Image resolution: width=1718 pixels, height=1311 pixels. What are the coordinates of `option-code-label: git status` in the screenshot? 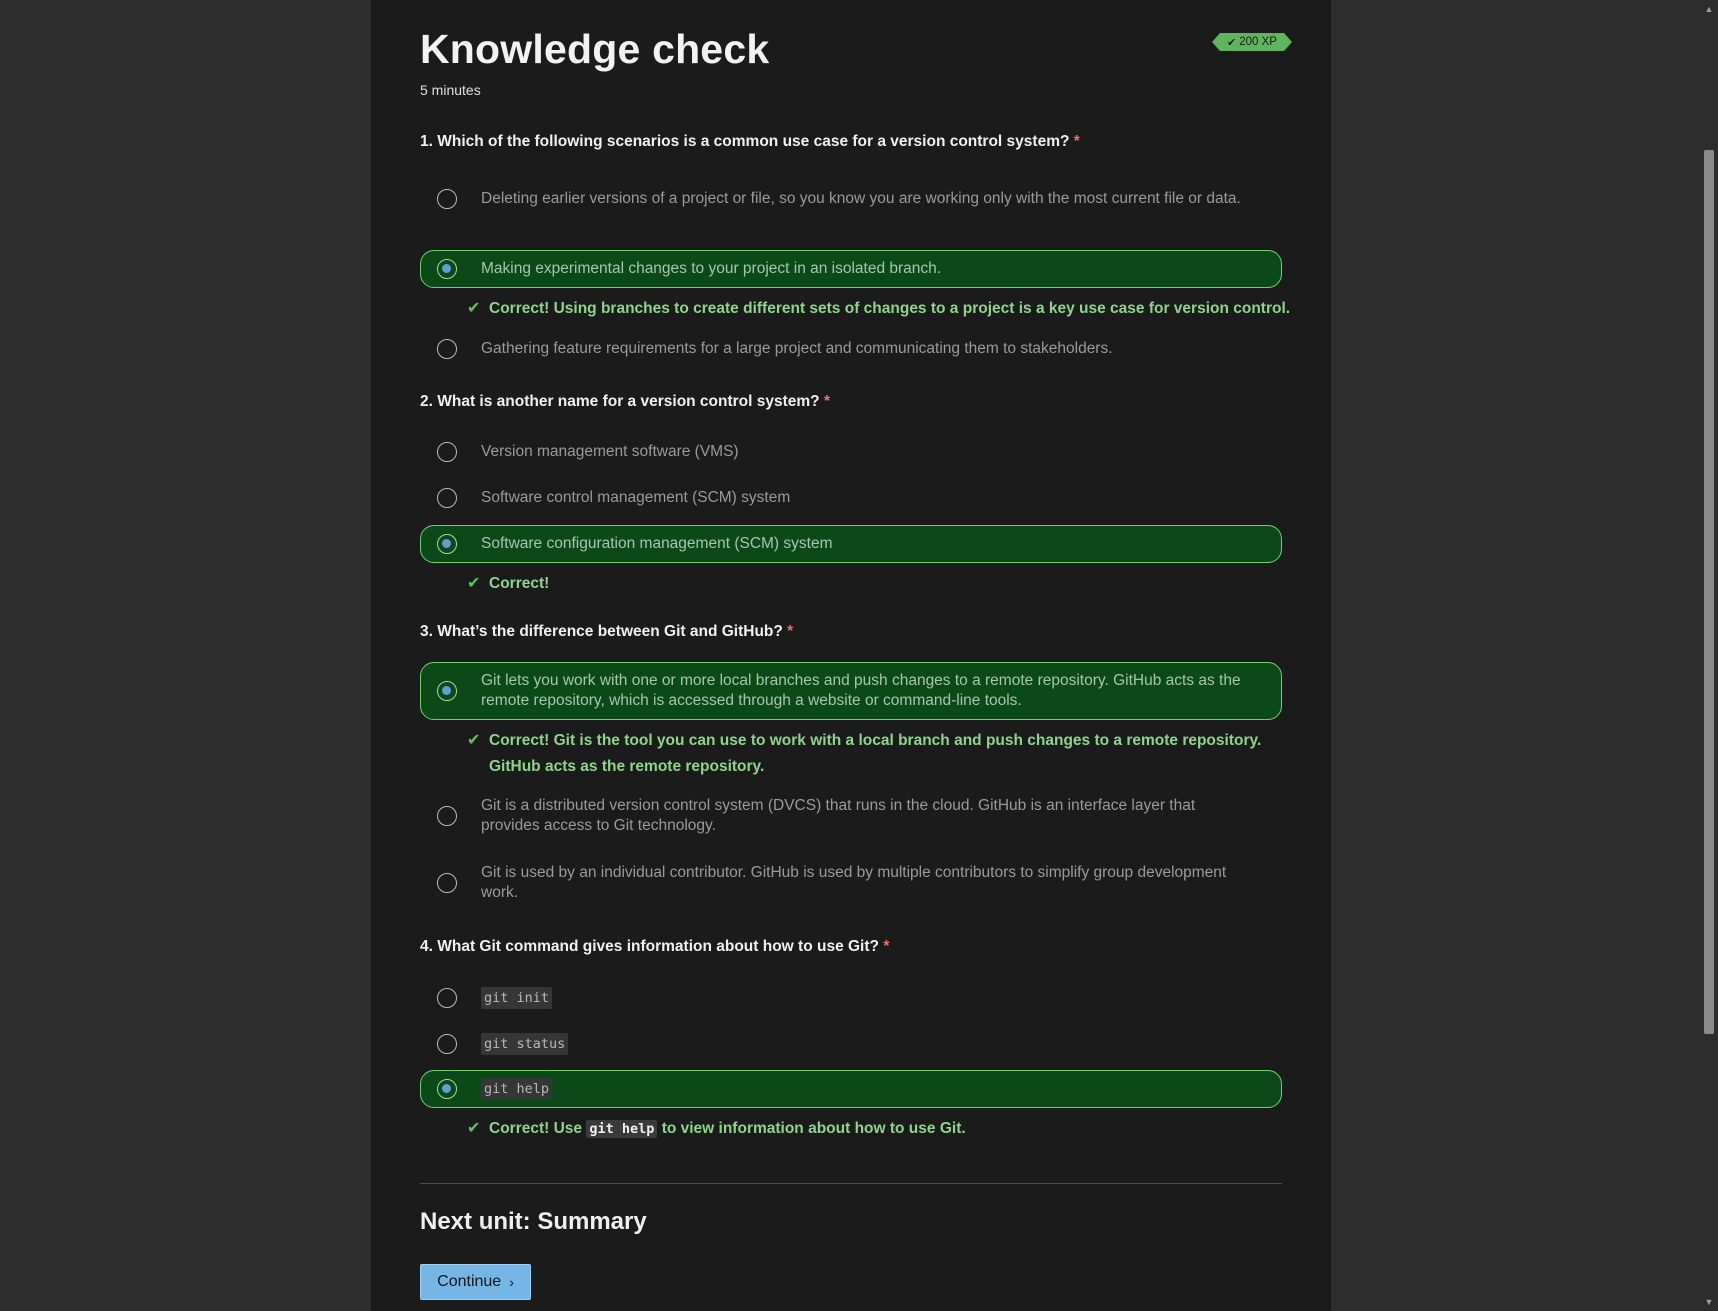 It's located at (525, 1044).